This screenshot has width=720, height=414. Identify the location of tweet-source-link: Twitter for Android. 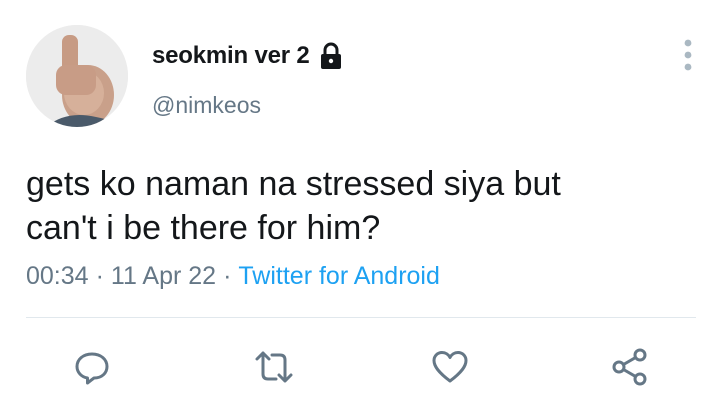
(338, 276).